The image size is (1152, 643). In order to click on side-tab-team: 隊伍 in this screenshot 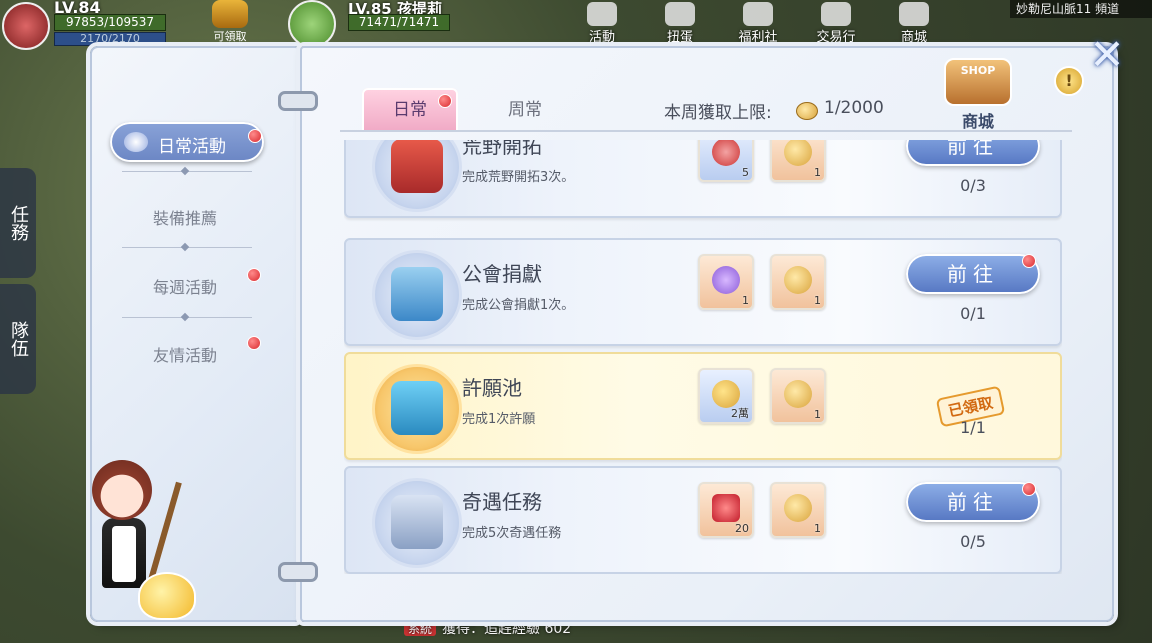, I will do `click(18, 339)`.